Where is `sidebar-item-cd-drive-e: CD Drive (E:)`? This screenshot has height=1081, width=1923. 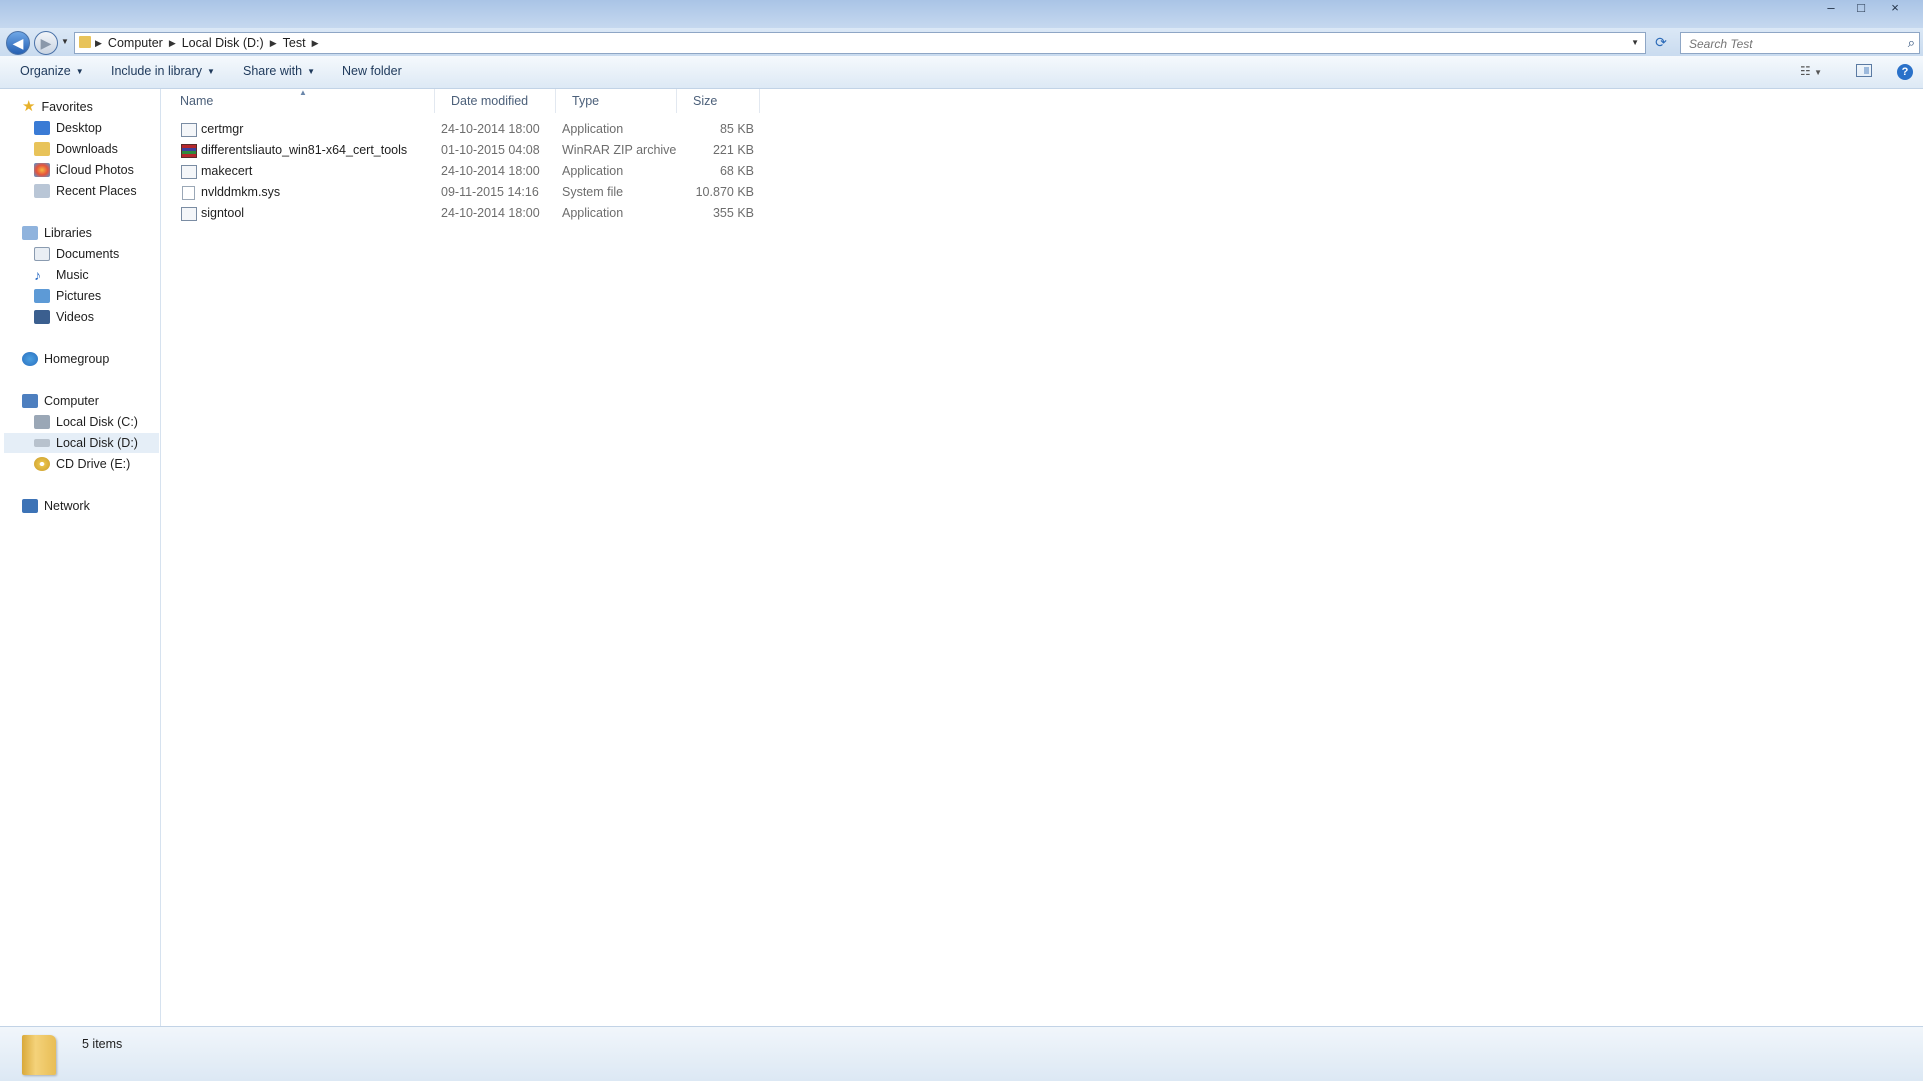
sidebar-item-cd-drive-e: CD Drive (E:) is located at coordinates (82, 464).